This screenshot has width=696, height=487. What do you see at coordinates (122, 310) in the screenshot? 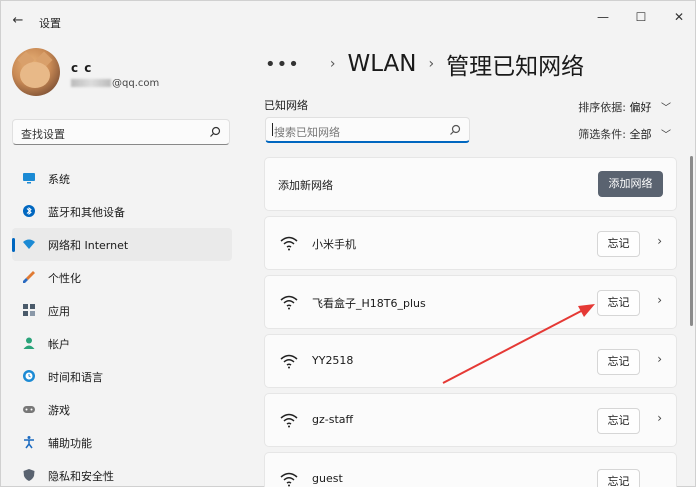
I see `sidebar-item-apps: 应用` at bounding box center [122, 310].